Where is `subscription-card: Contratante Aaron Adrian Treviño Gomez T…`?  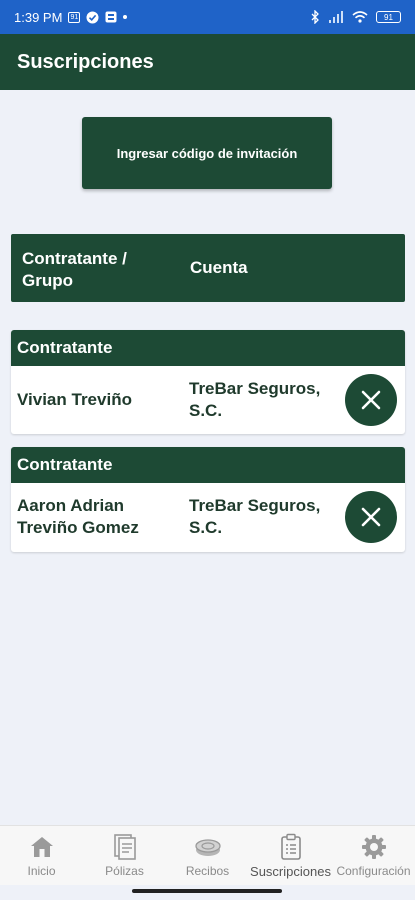
subscription-card: Contratante Aaron Adrian Treviño Gomez T… is located at coordinates (208, 499).